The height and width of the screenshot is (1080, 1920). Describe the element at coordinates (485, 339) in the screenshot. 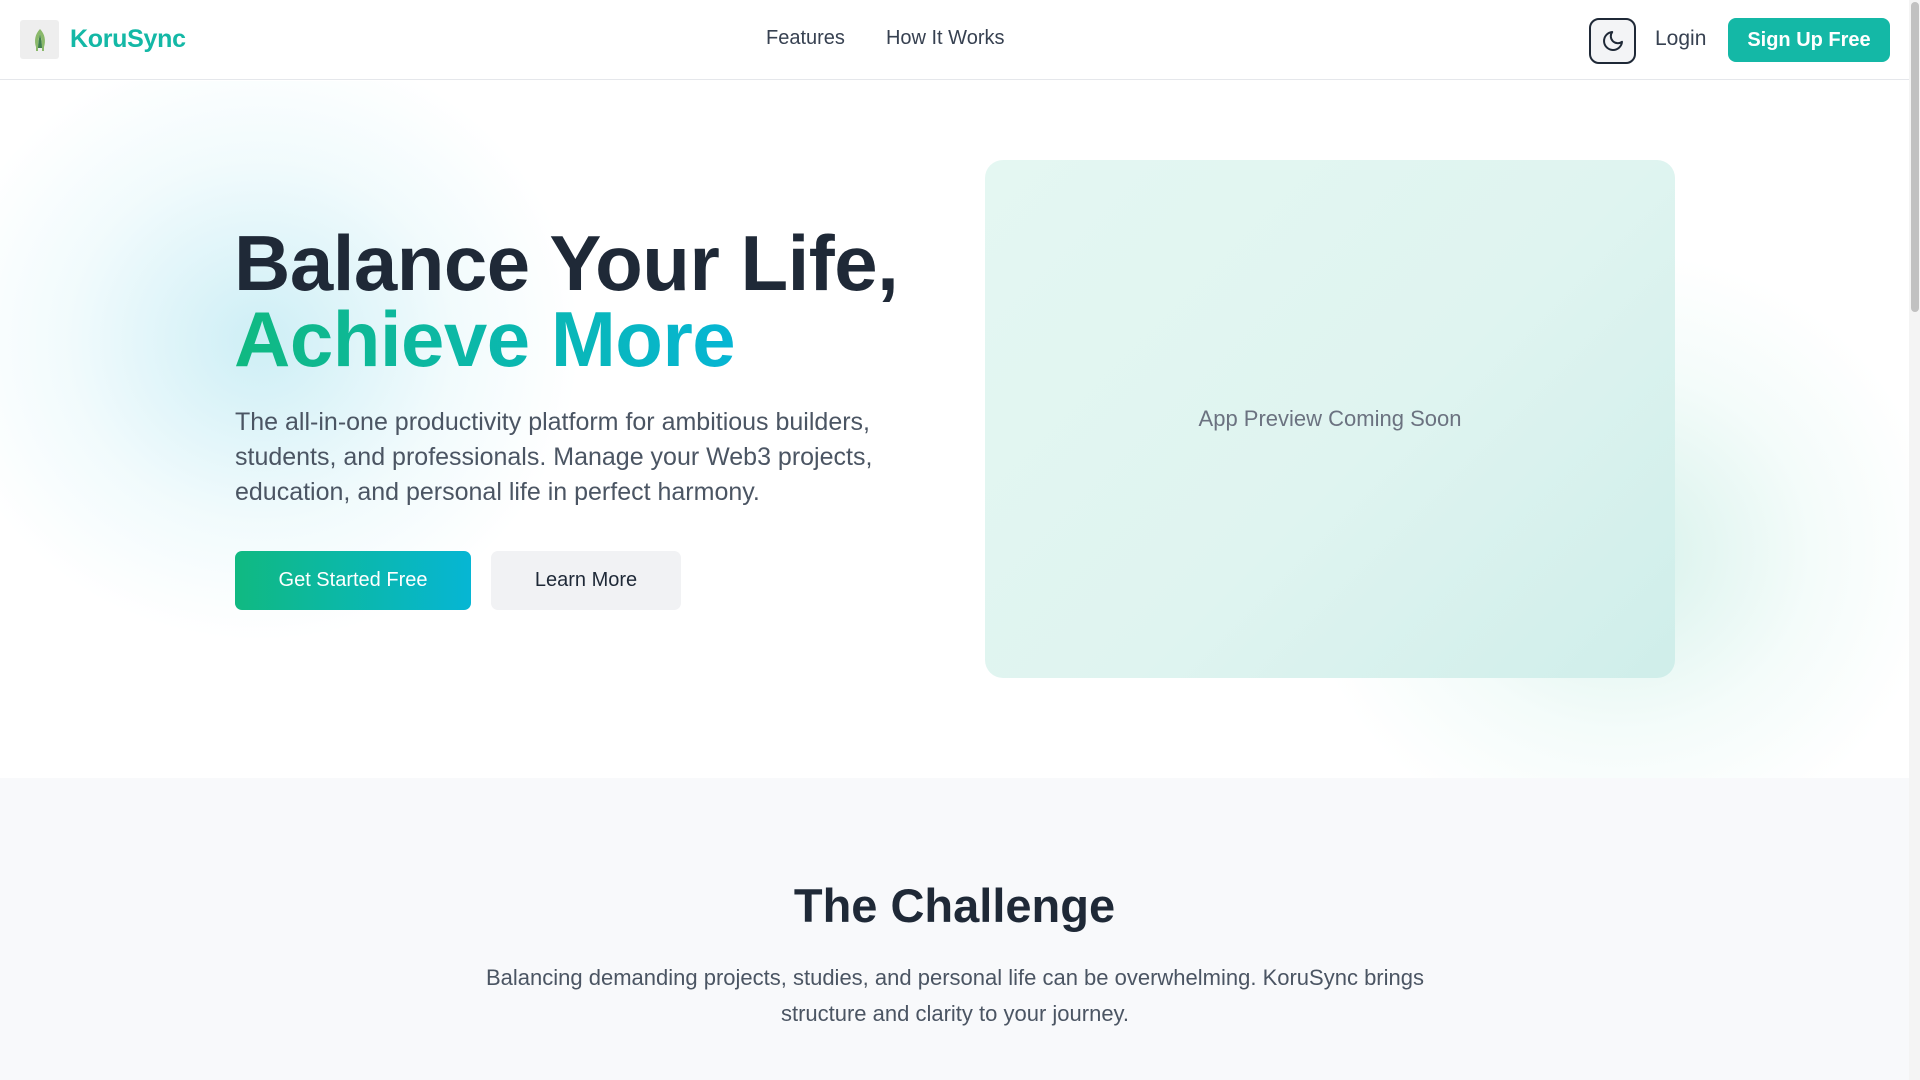

I see `hero-title-accent: Achieve More` at that location.